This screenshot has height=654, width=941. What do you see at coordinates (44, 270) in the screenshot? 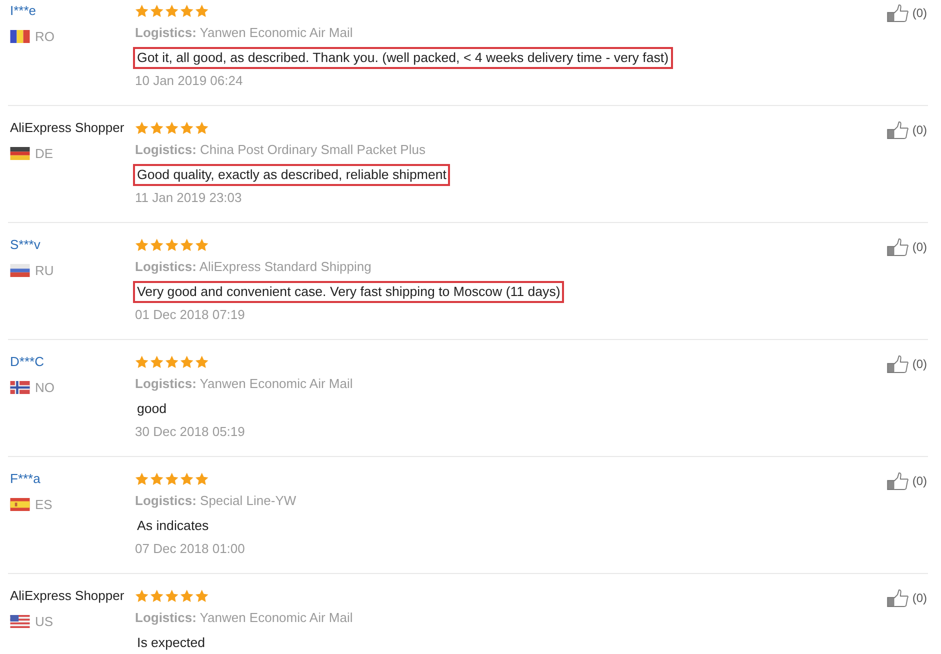
I see `country-code: RU` at bounding box center [44, 270].